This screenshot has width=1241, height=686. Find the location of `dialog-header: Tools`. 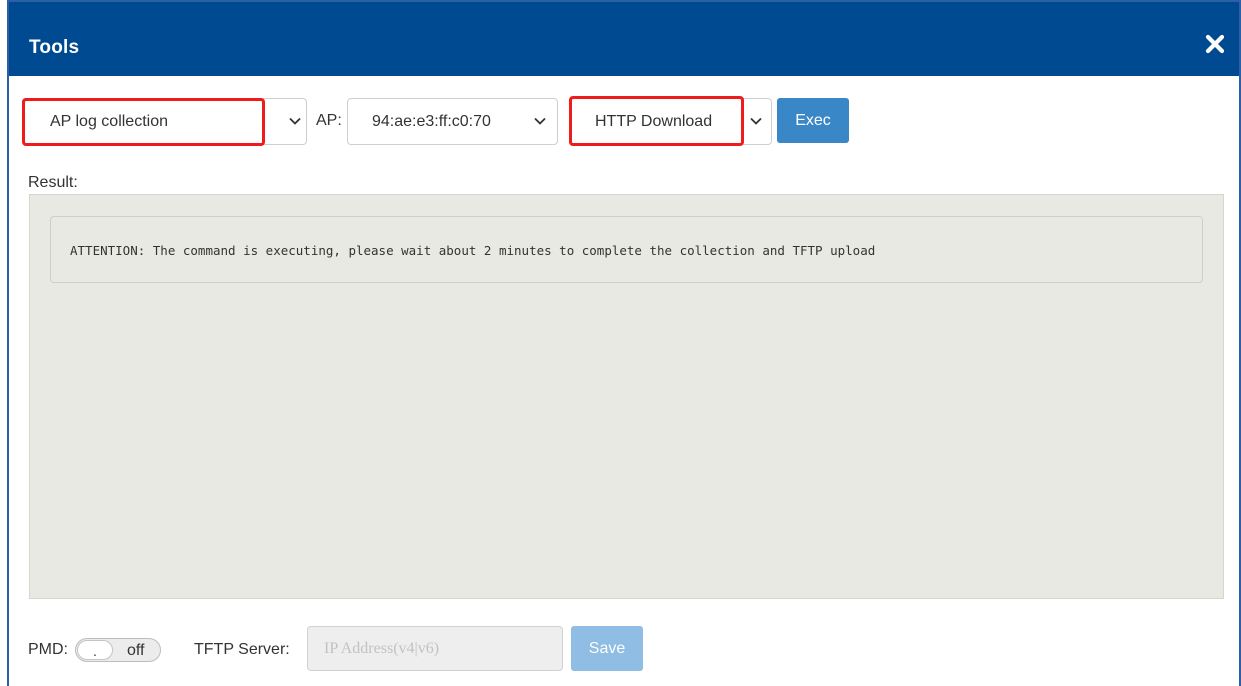

dialog-header: Tools is located at coordinates (624, 39).